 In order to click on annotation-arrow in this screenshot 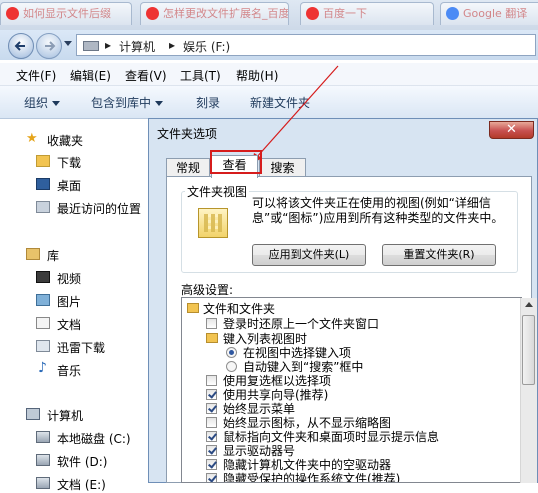, I will do `click(295, 114)`.